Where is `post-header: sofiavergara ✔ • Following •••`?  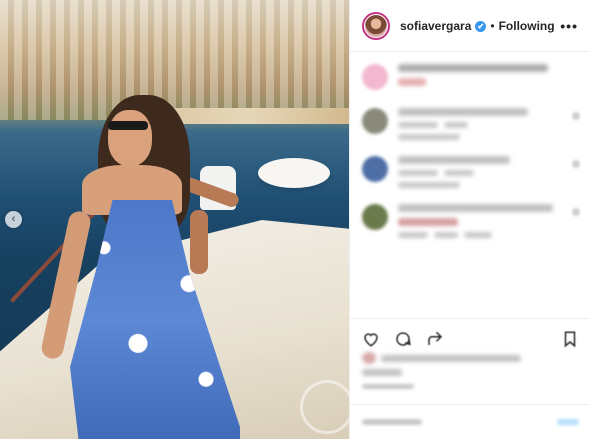 post-header: sofiavergara ✔ • Following ••• is located at coordinates (470, 26).